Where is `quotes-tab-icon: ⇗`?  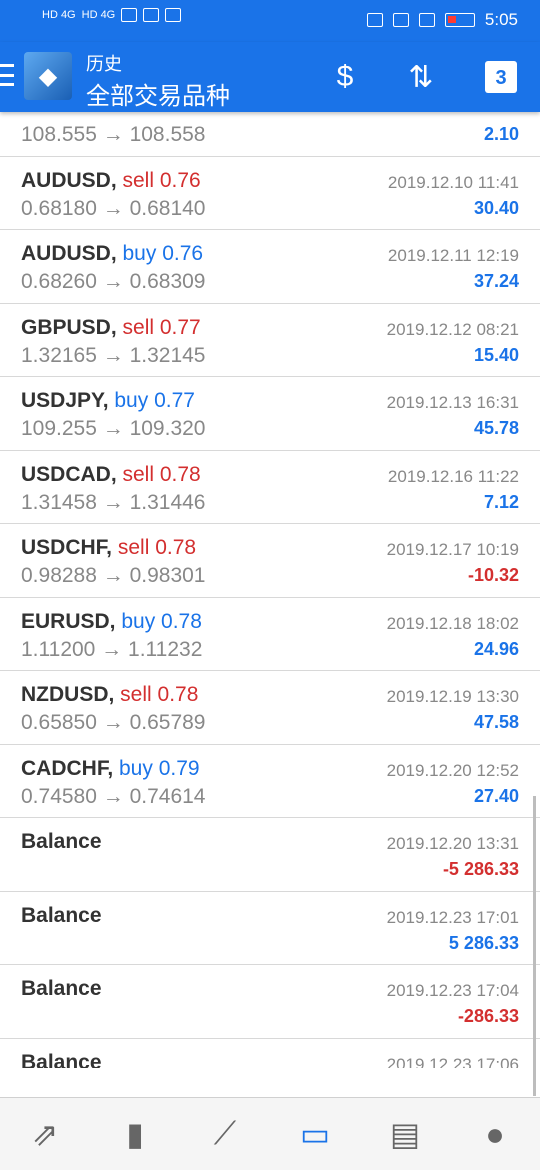 quotes-tab-icon: ⇗ is located at coordinates (45, 1134).